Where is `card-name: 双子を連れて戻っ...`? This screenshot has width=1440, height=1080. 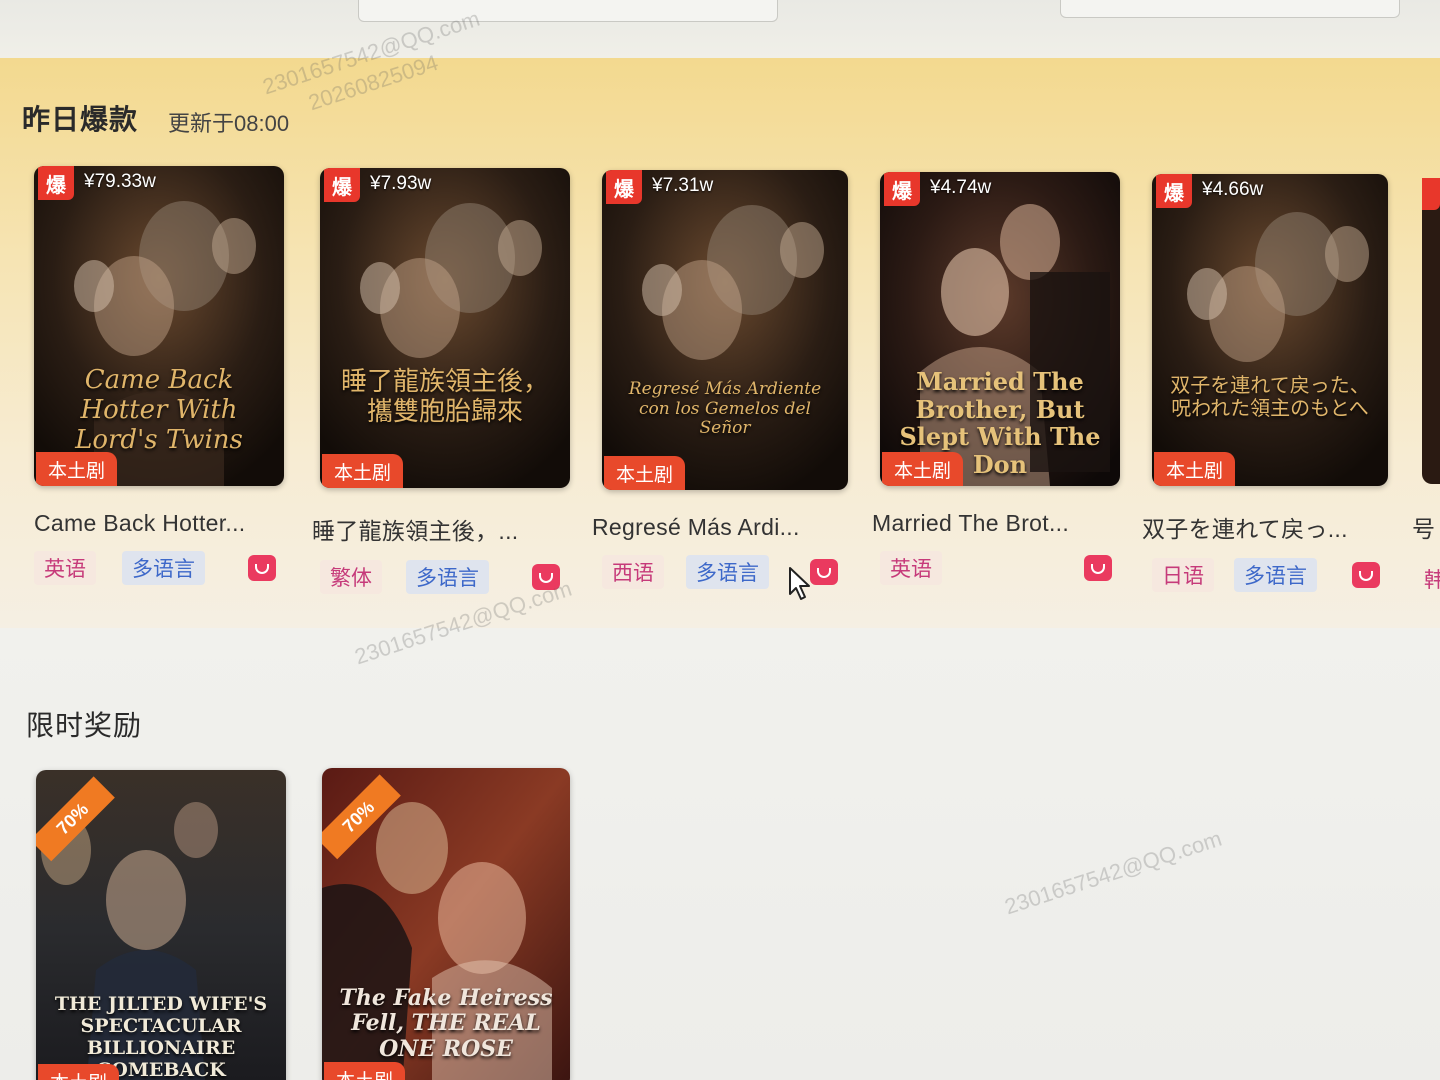 card-name: 双子を連れて戻っ... is located at coordinates (1273, 527).